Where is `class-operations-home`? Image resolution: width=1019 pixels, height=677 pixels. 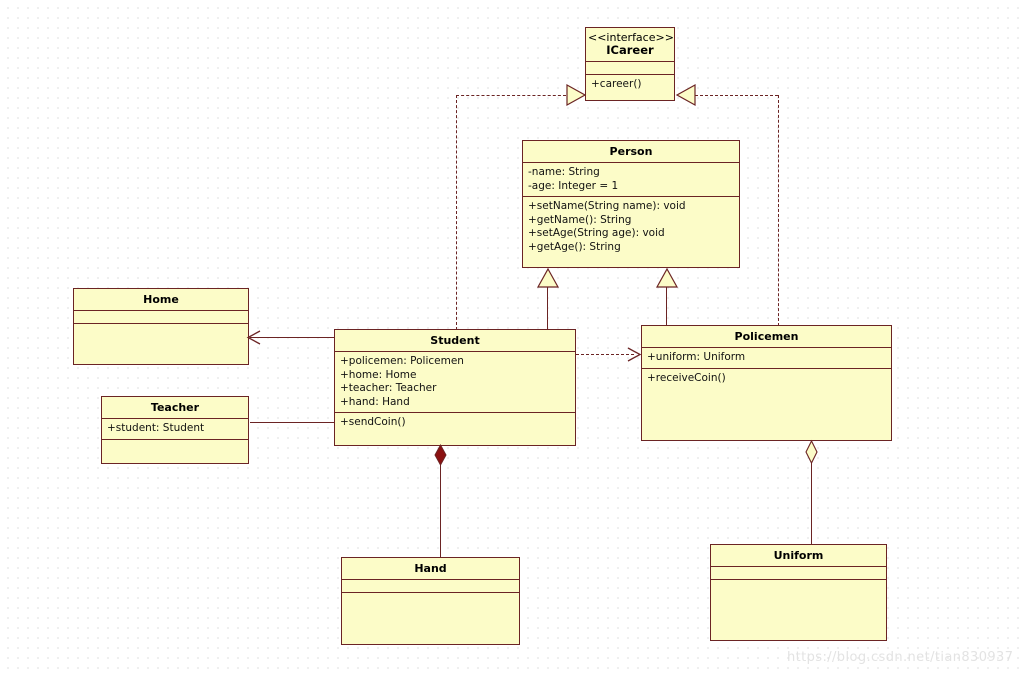 class-operations-home is located at coordinates (161, 344).